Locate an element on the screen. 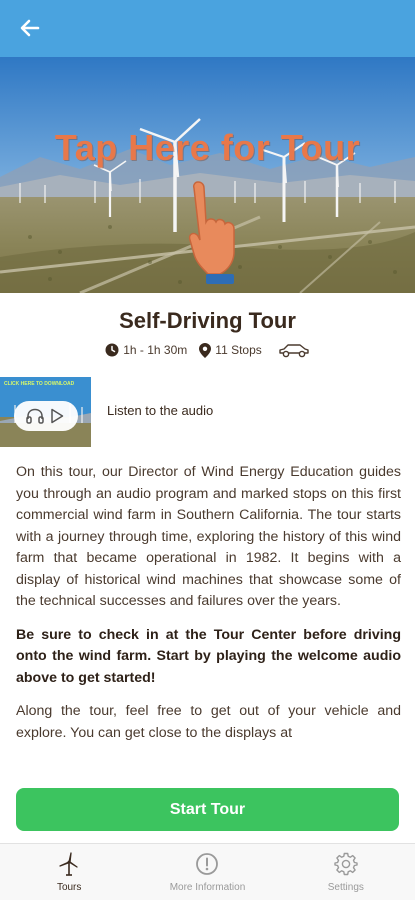 Image resolution: width=415 pixels, height=900 pixels. tab-tours-label: Tours is located at coordinates (69, 887).